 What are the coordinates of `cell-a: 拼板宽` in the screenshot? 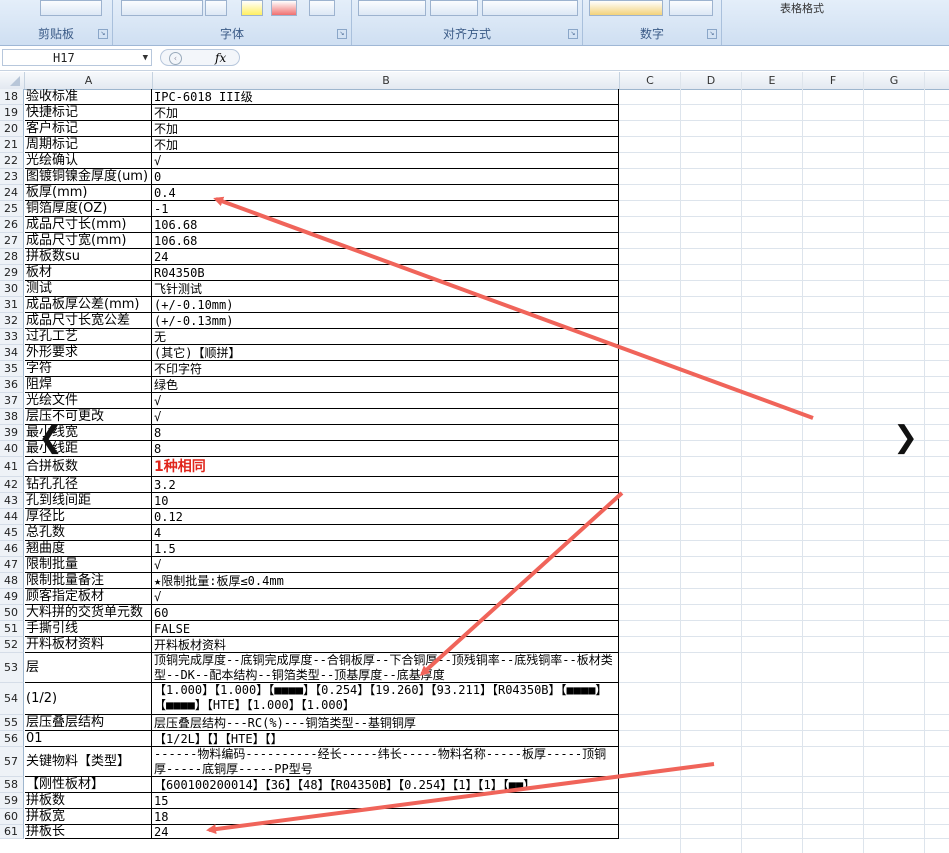 It's located at (88, 817).